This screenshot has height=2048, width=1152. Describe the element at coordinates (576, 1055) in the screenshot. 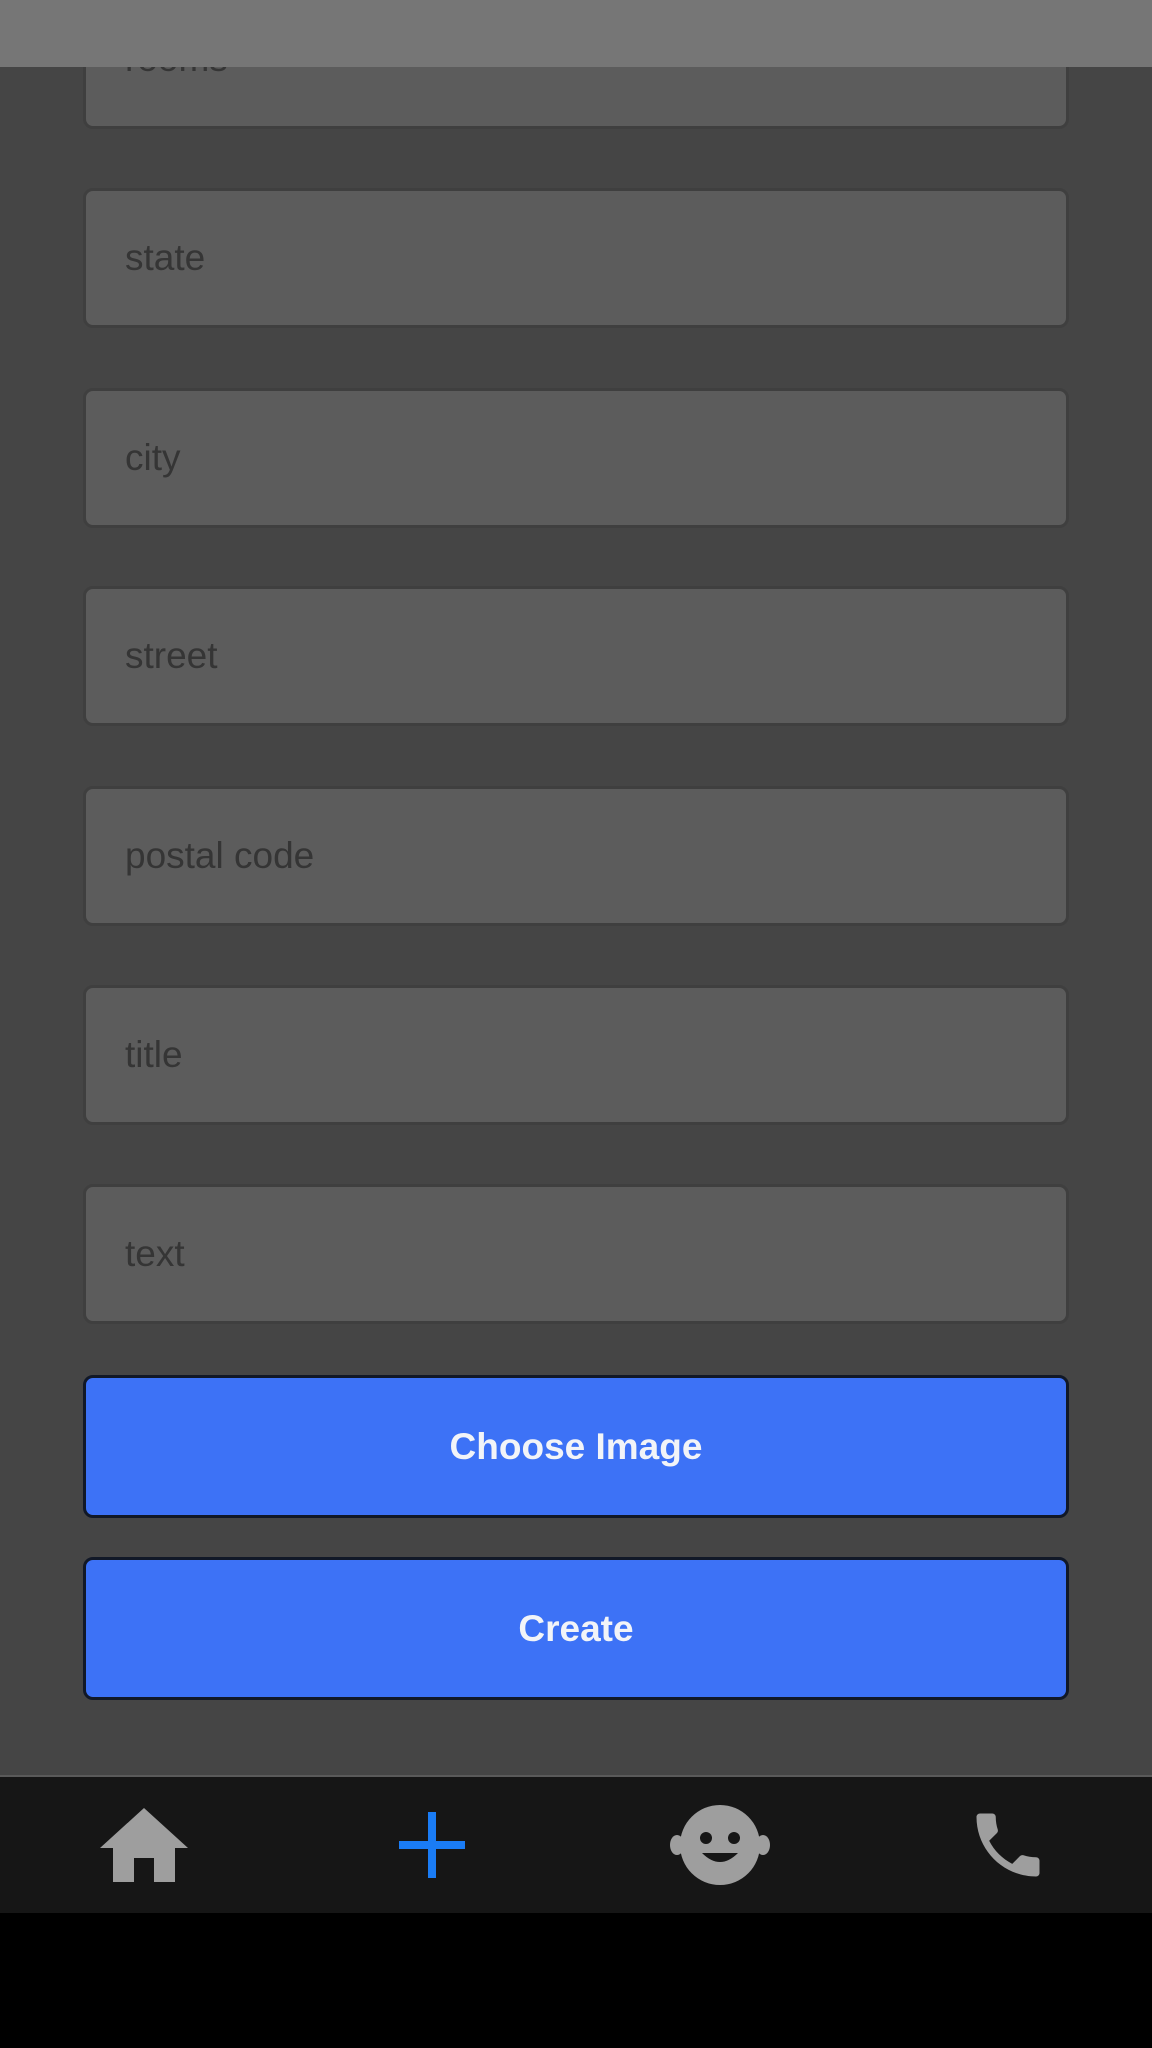

I see `title-field: title` at that location.